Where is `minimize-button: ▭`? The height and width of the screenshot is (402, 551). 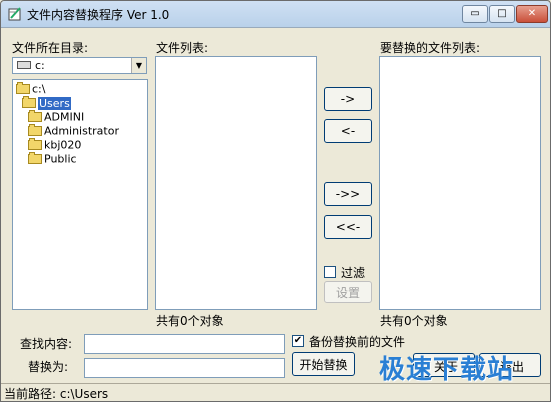
minimize-button: ▭ is located at coordinates (475, 14).